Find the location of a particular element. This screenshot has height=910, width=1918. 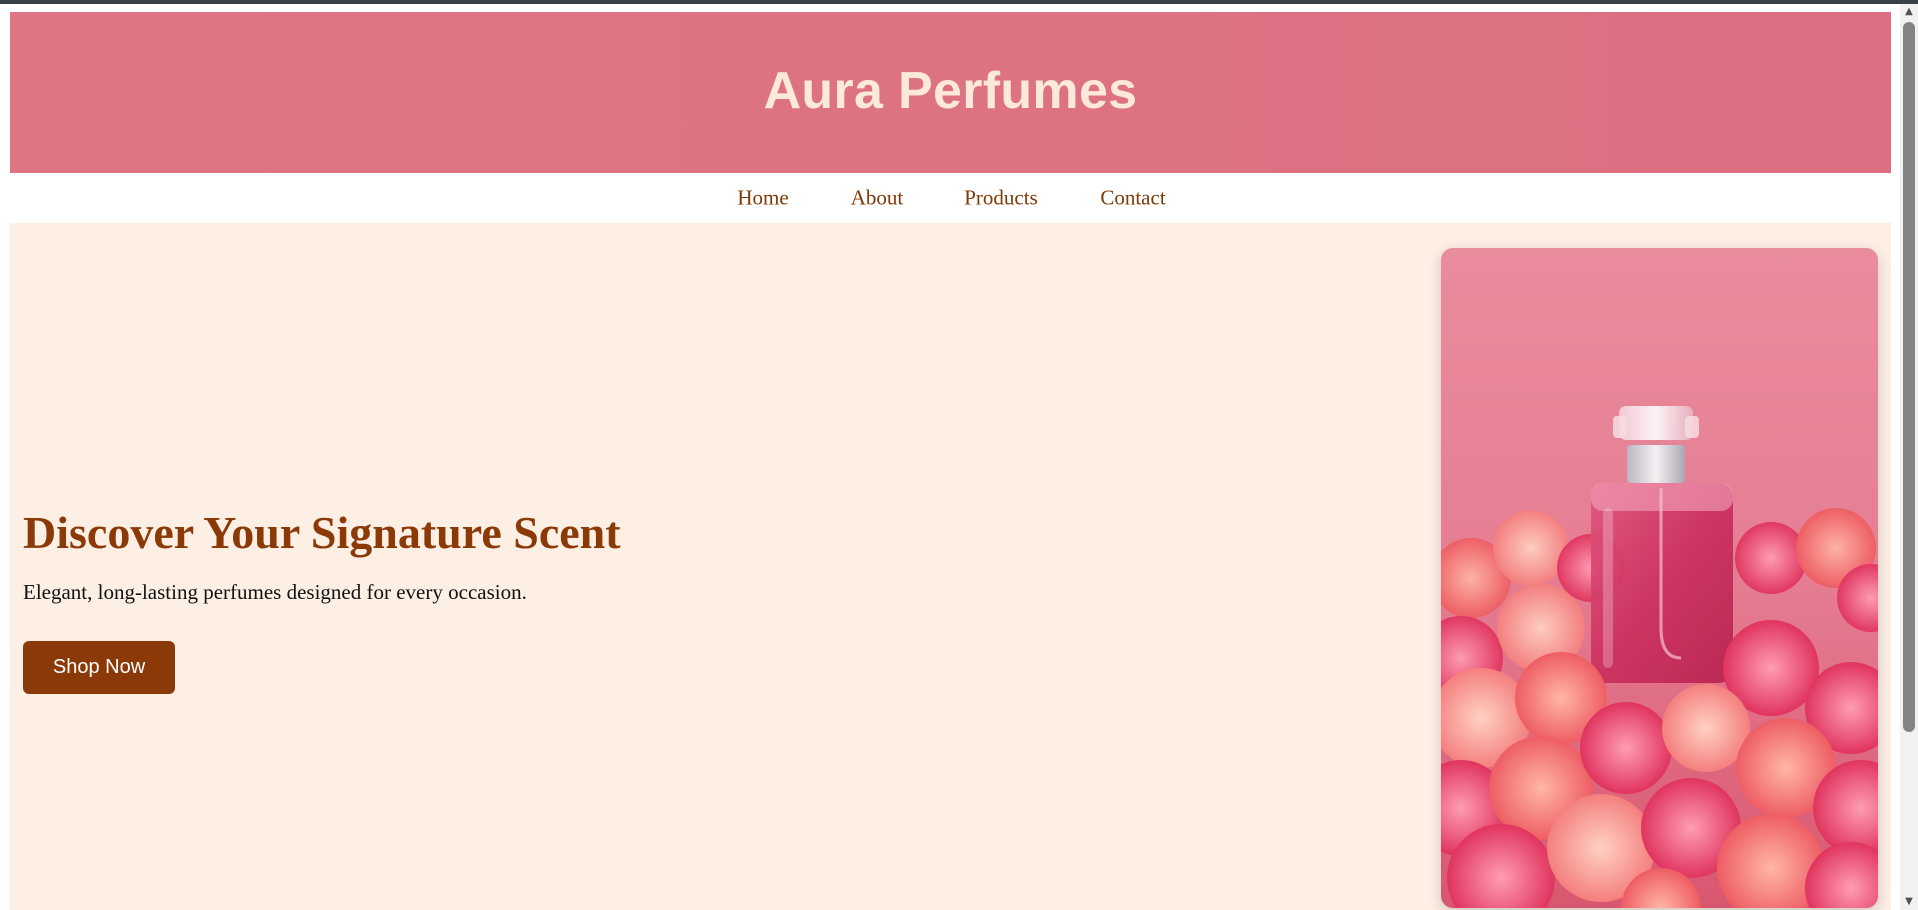

nav-link-contact: Contact is located at coordinates (1132, 198).